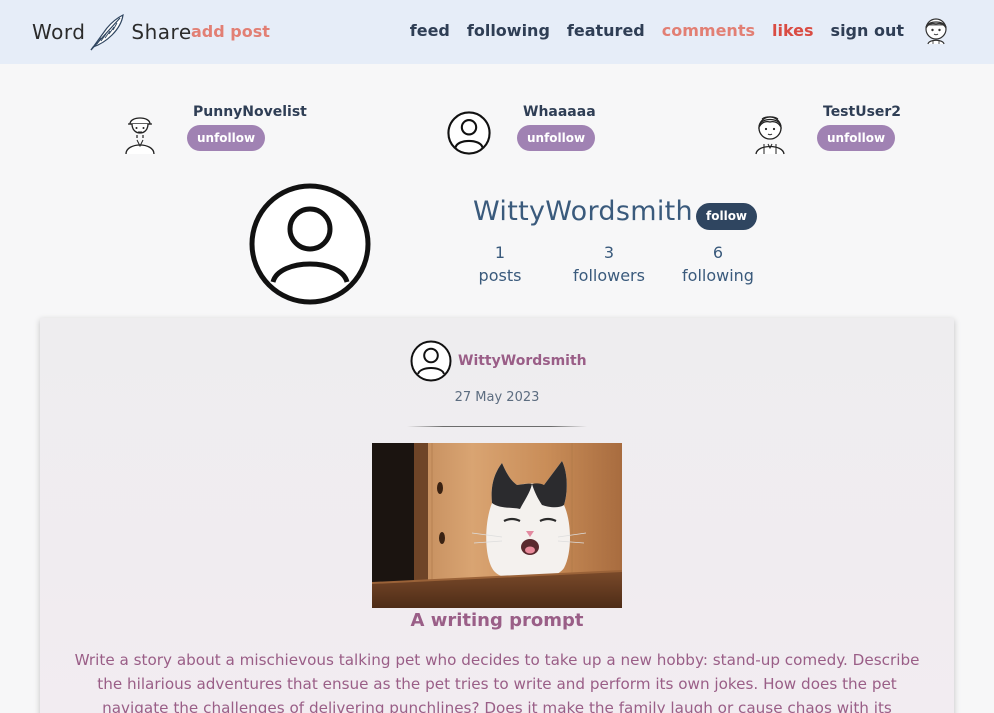  What do you see at coordinates (727, 216) in the screenshot?
I see `follow-button: follow` at bounding box center [727, 216].